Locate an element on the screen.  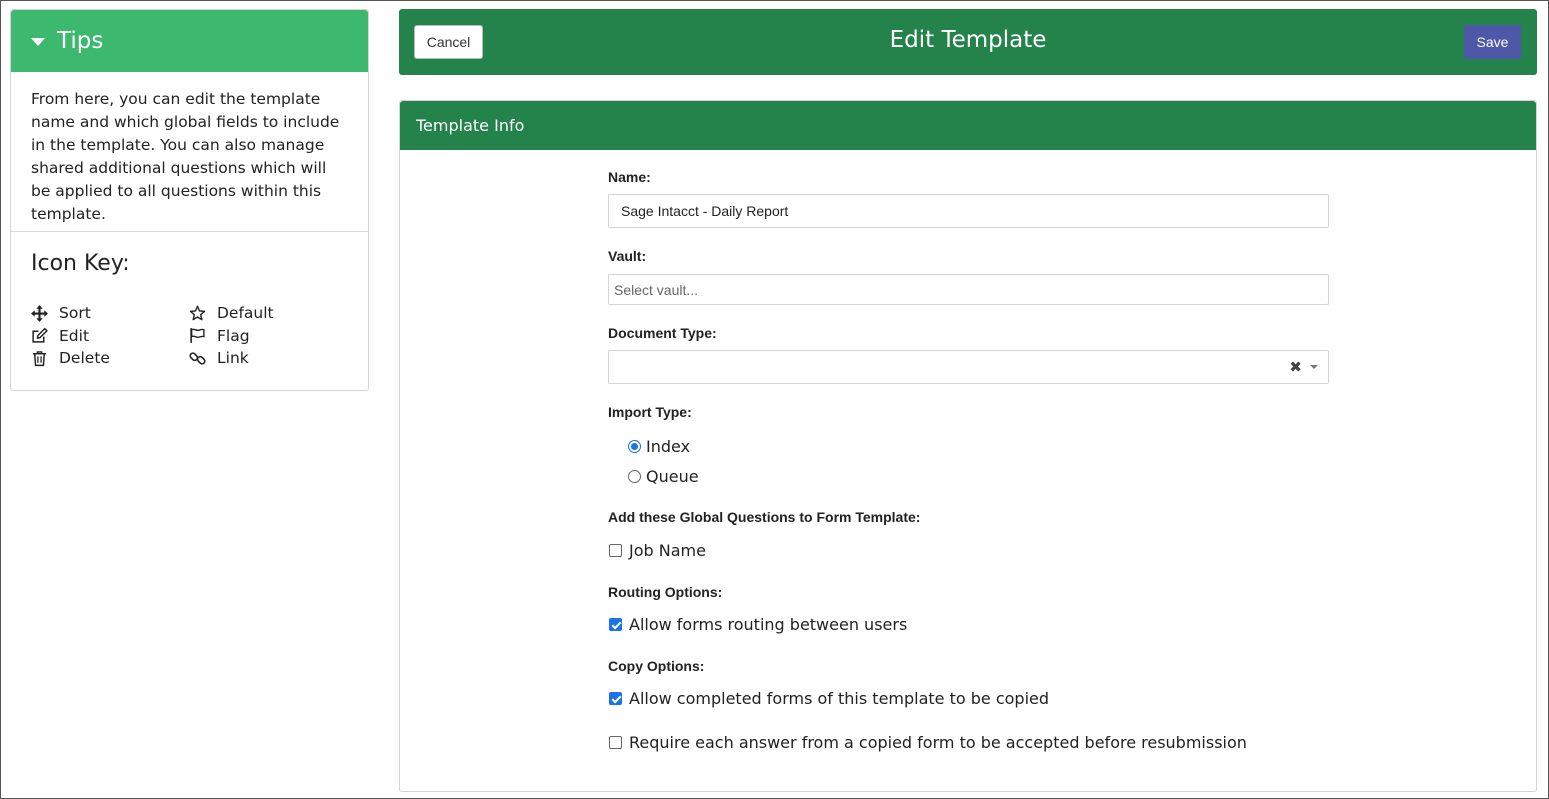
move-arrows-icon is located at coordinates (39, 313).